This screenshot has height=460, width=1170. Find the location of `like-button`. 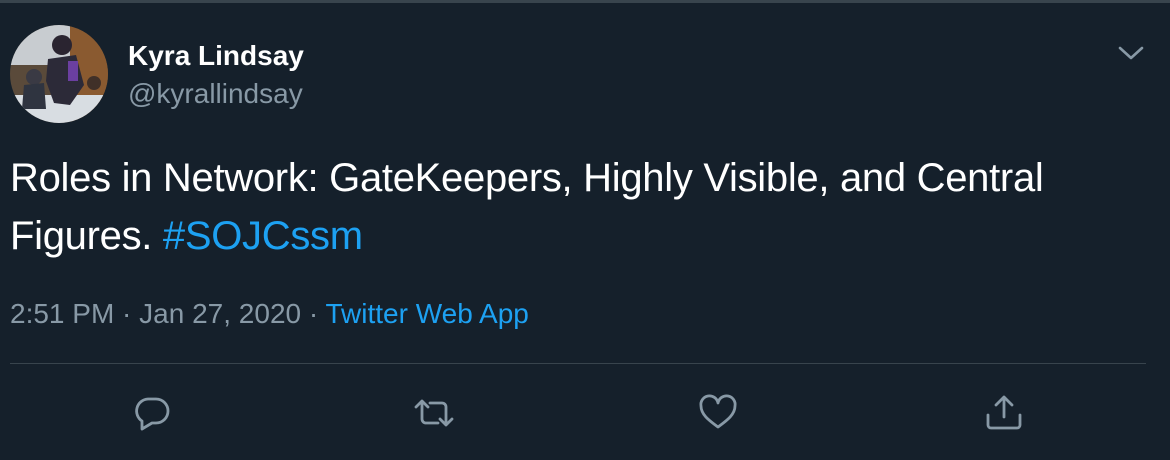

like-button is located at coordinates (718, 413).